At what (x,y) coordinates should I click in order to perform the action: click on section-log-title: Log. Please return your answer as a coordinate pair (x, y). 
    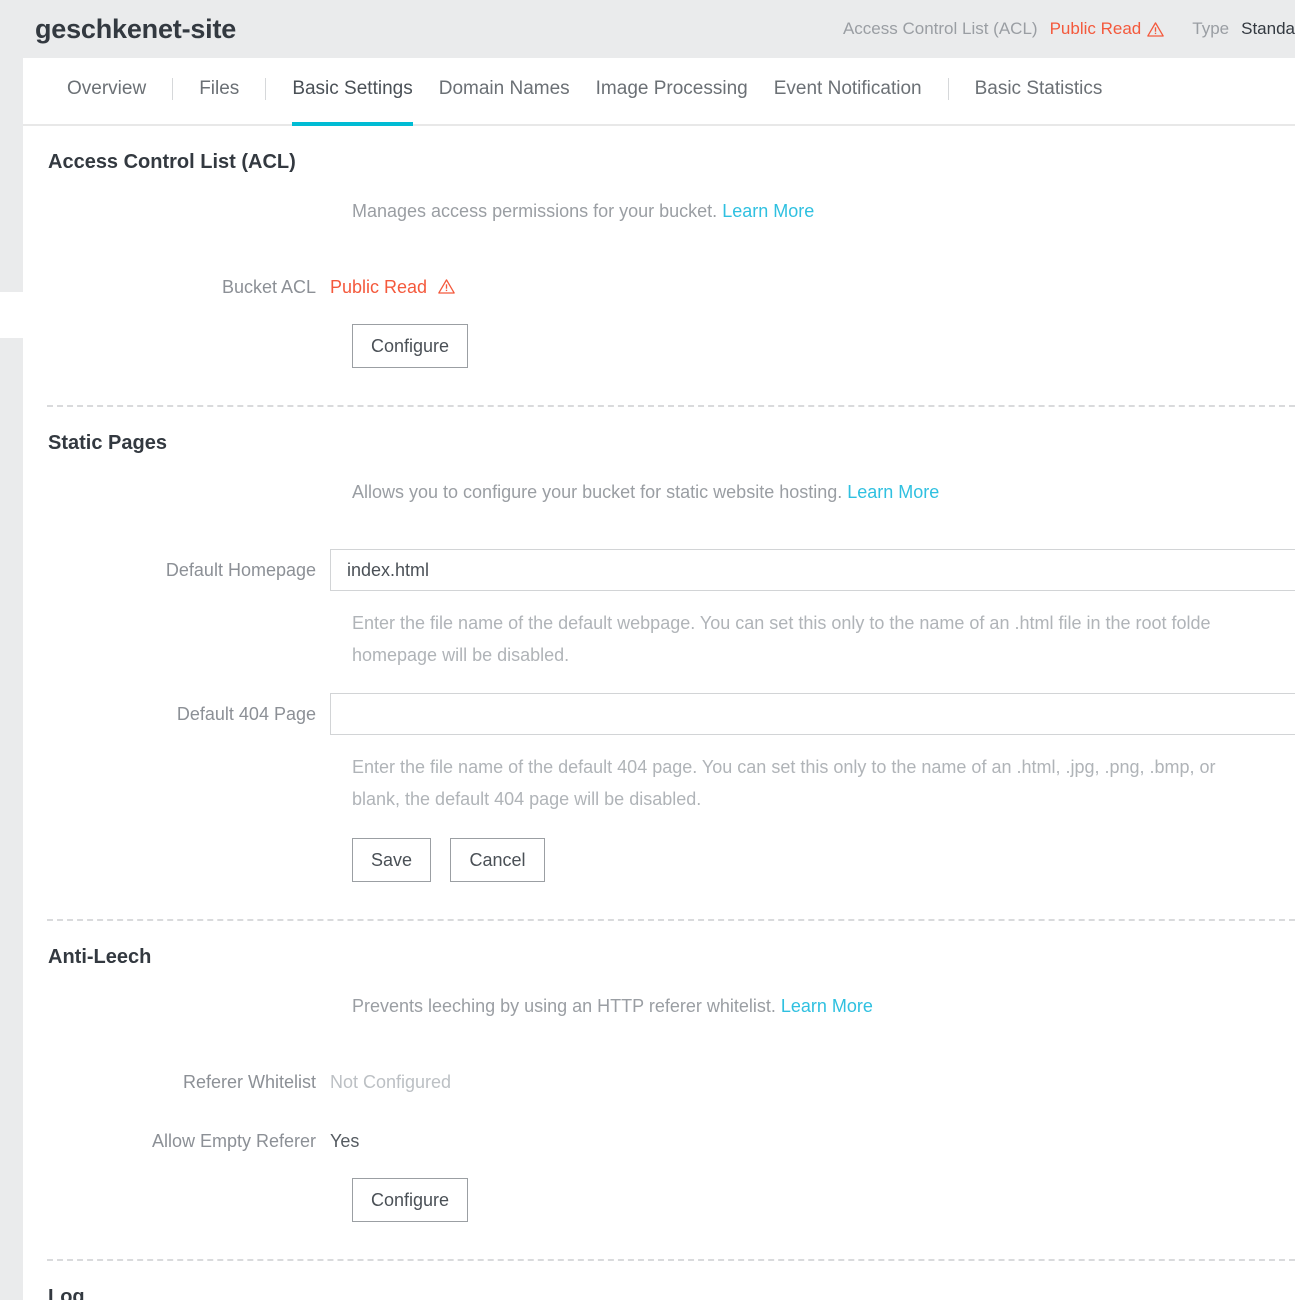
    Looking at the image, I should click on (66, 1293).